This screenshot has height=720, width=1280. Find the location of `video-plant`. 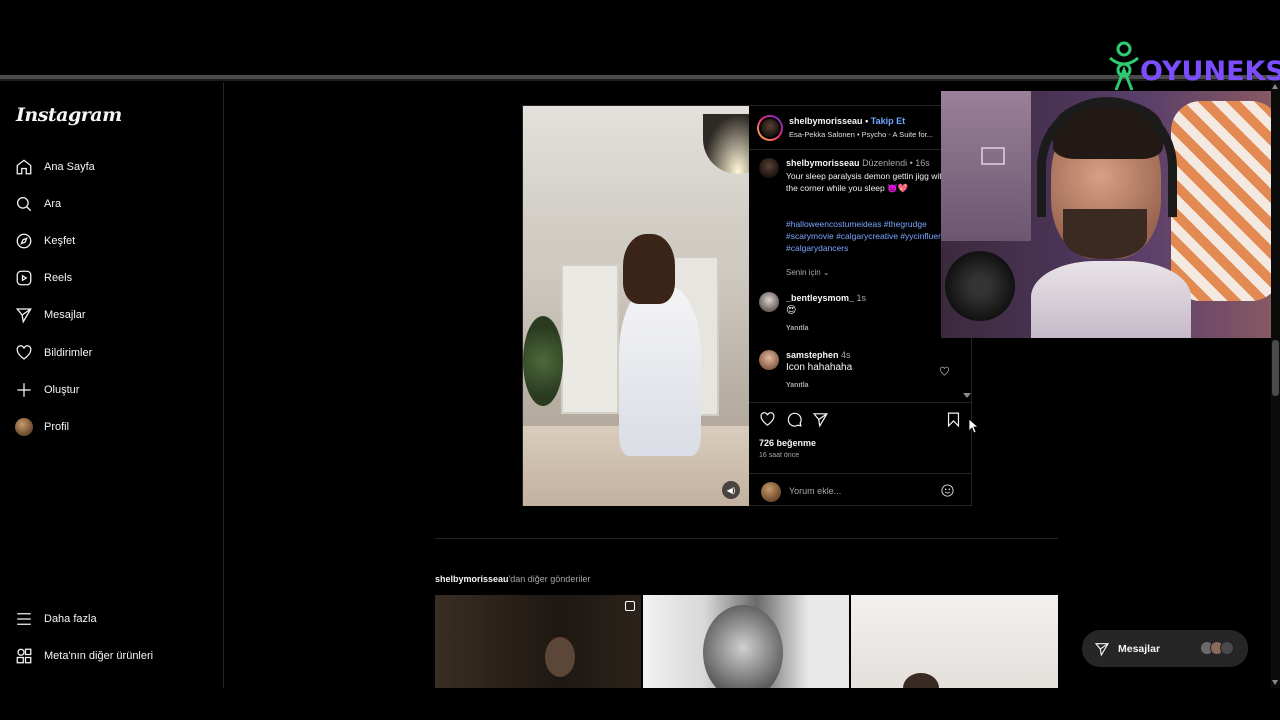

video-plant is located at coordinates (543, 361).